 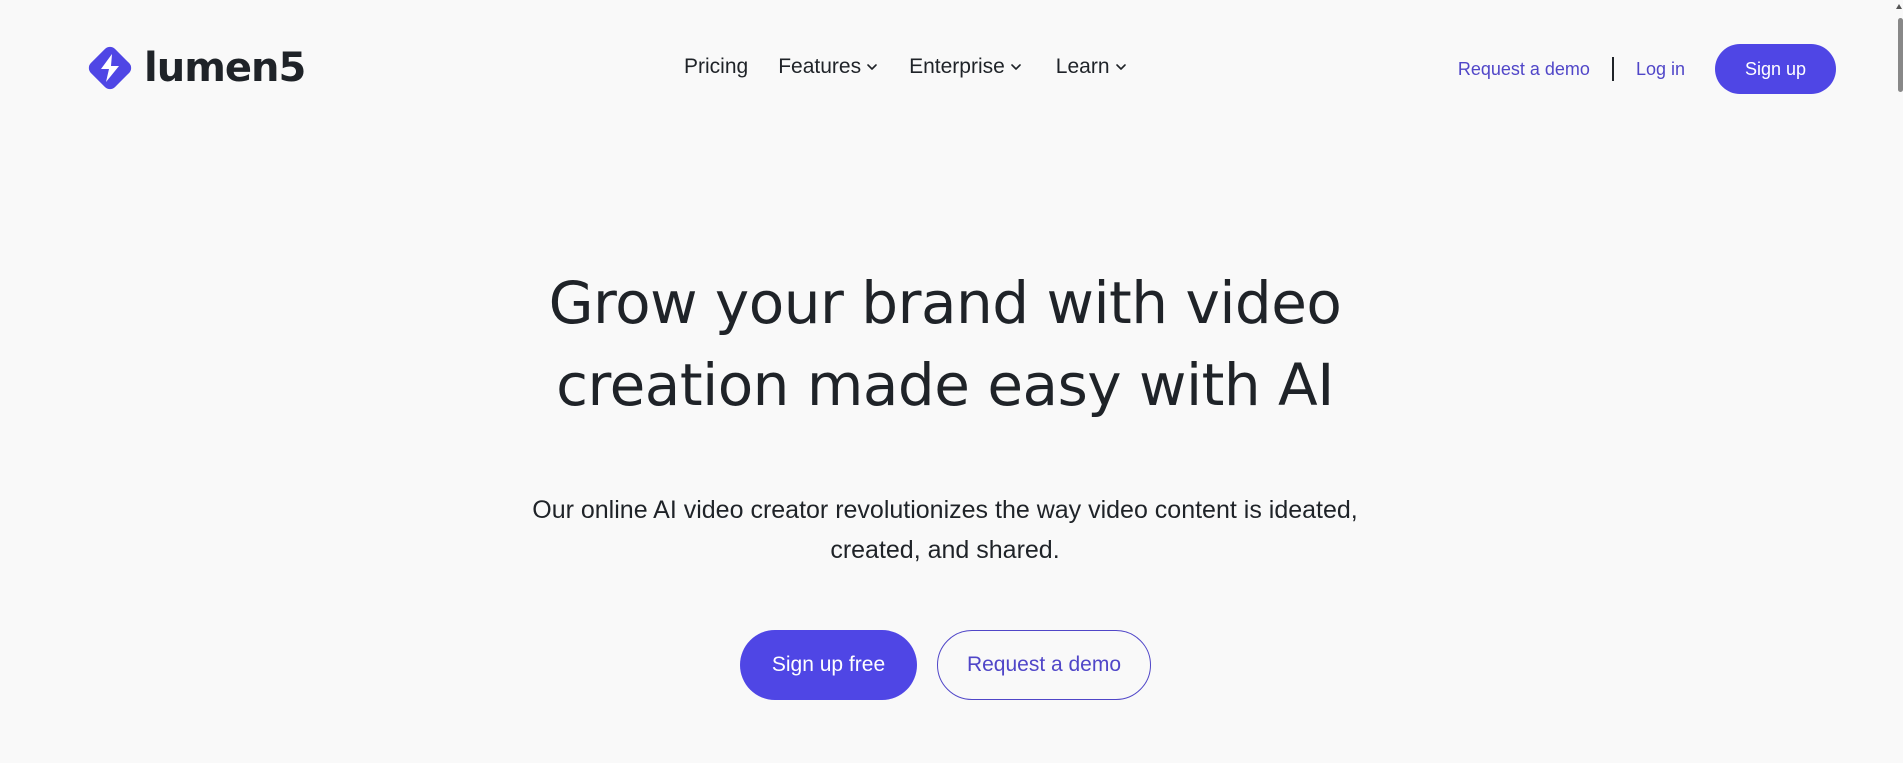 I want to click on hero-cta-group: Sign up free Request a demo, so click(x=945, y=665).